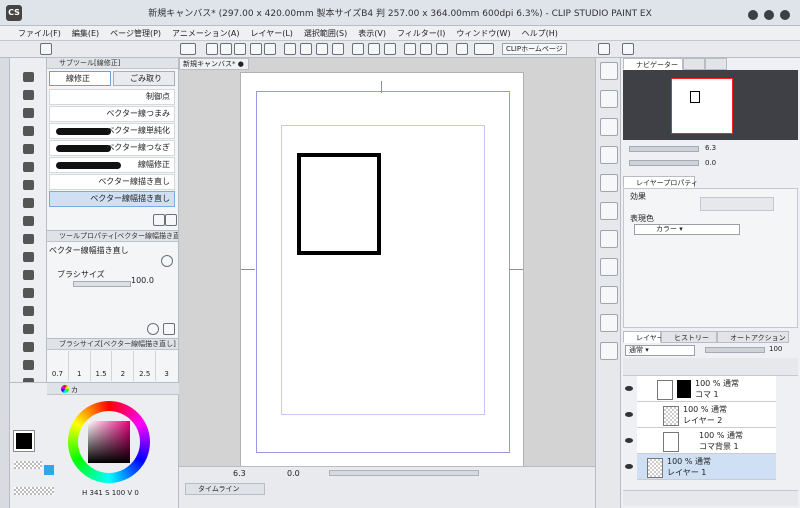  What do you see at coordinates (609, 239) in the screenshot?
I see `material6-icon` at bounding box center [609, 239].